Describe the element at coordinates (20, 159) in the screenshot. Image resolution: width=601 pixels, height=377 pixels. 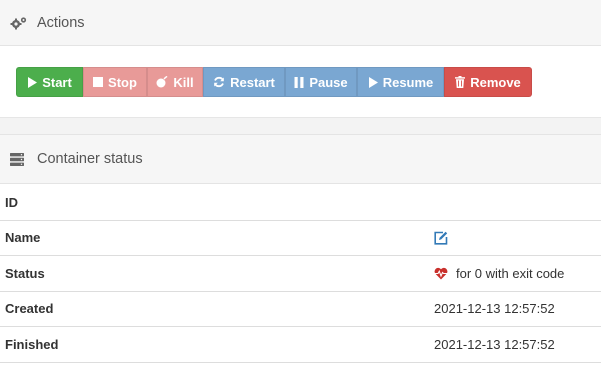
I see `server-icon` at that location.